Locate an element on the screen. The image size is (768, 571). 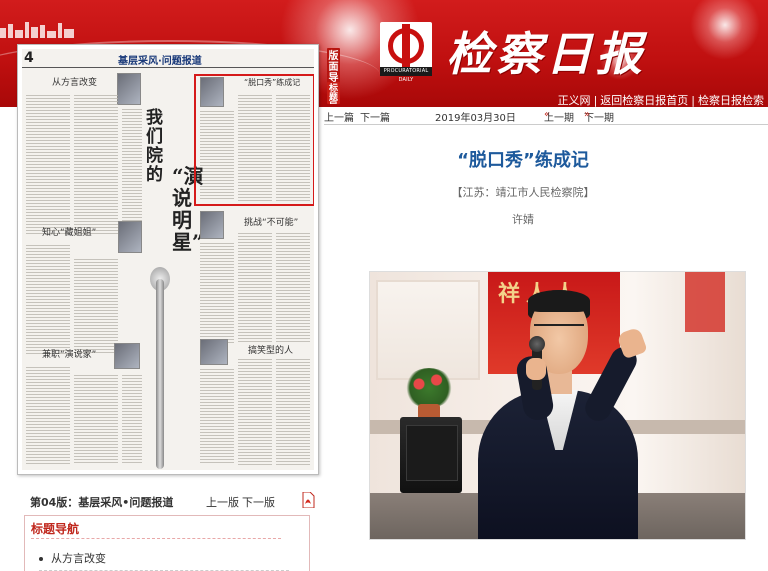
paper-headline: 挑战“不可能” is located at coordinates (271, 221).